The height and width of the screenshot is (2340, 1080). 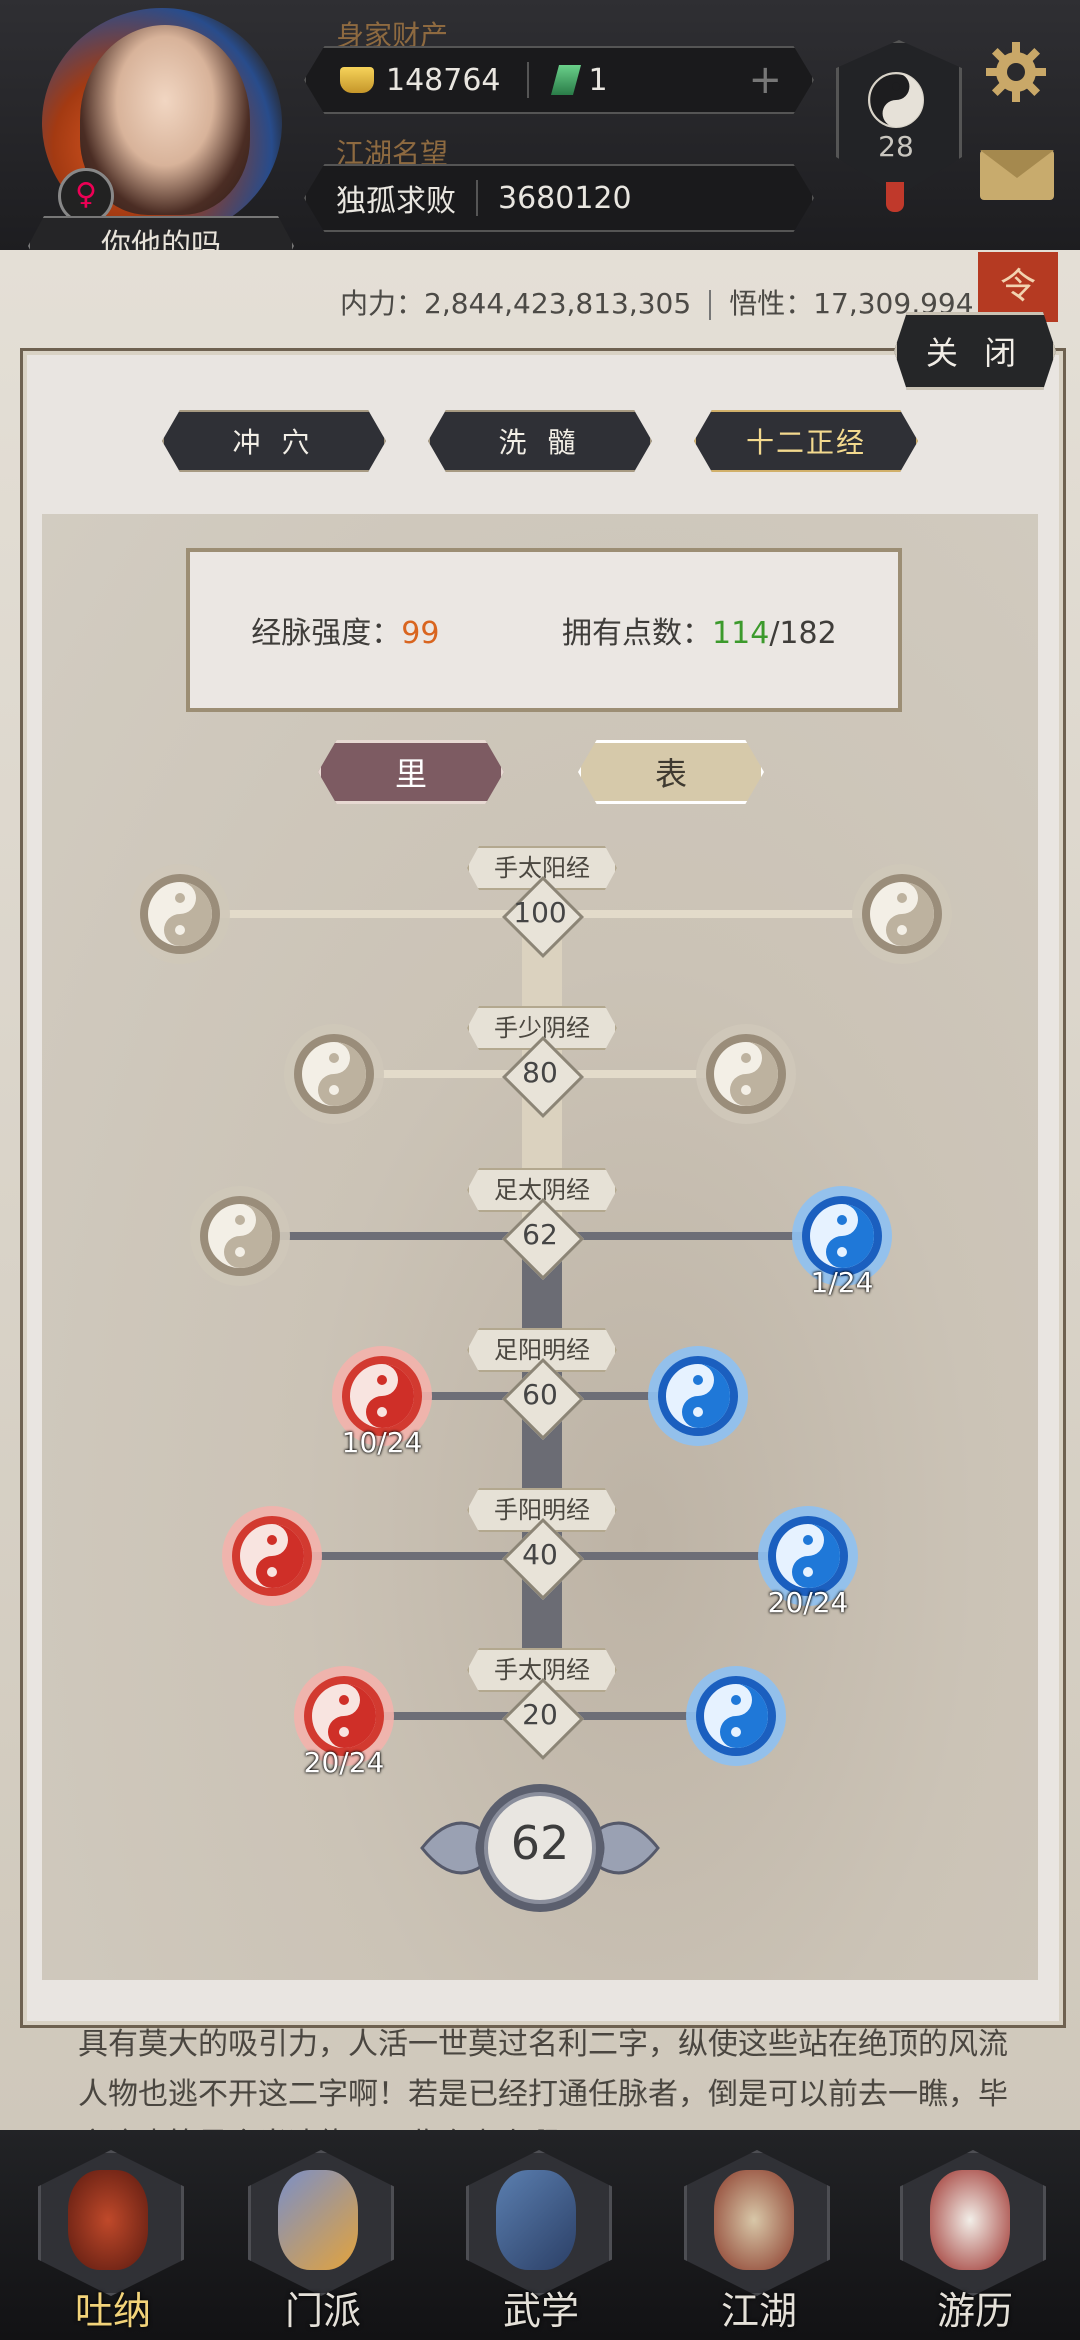 What do you see at coordinates (411, 772) in the screenshot?
I see `toggle-inner: 里` at bounding box center [411, 772].